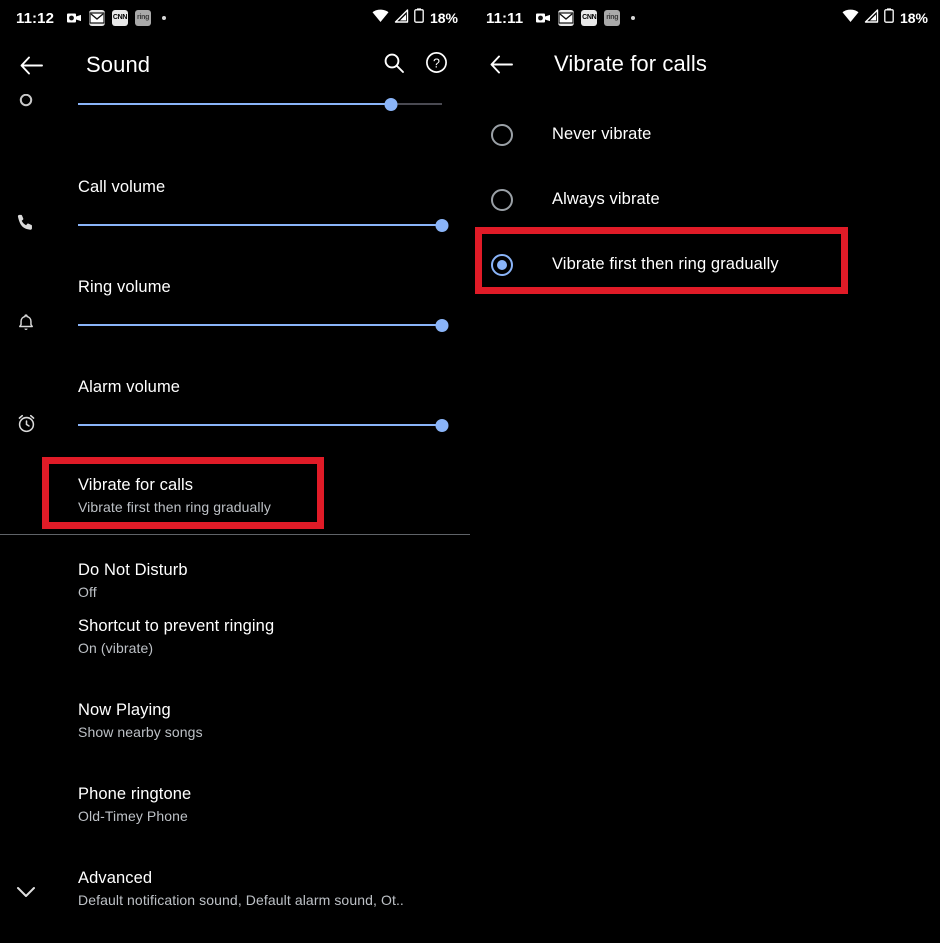 The height and width of the screenshot is (943, 940). I want to click on slider-label-ring-volume: Ring volume, so click(124, 287).